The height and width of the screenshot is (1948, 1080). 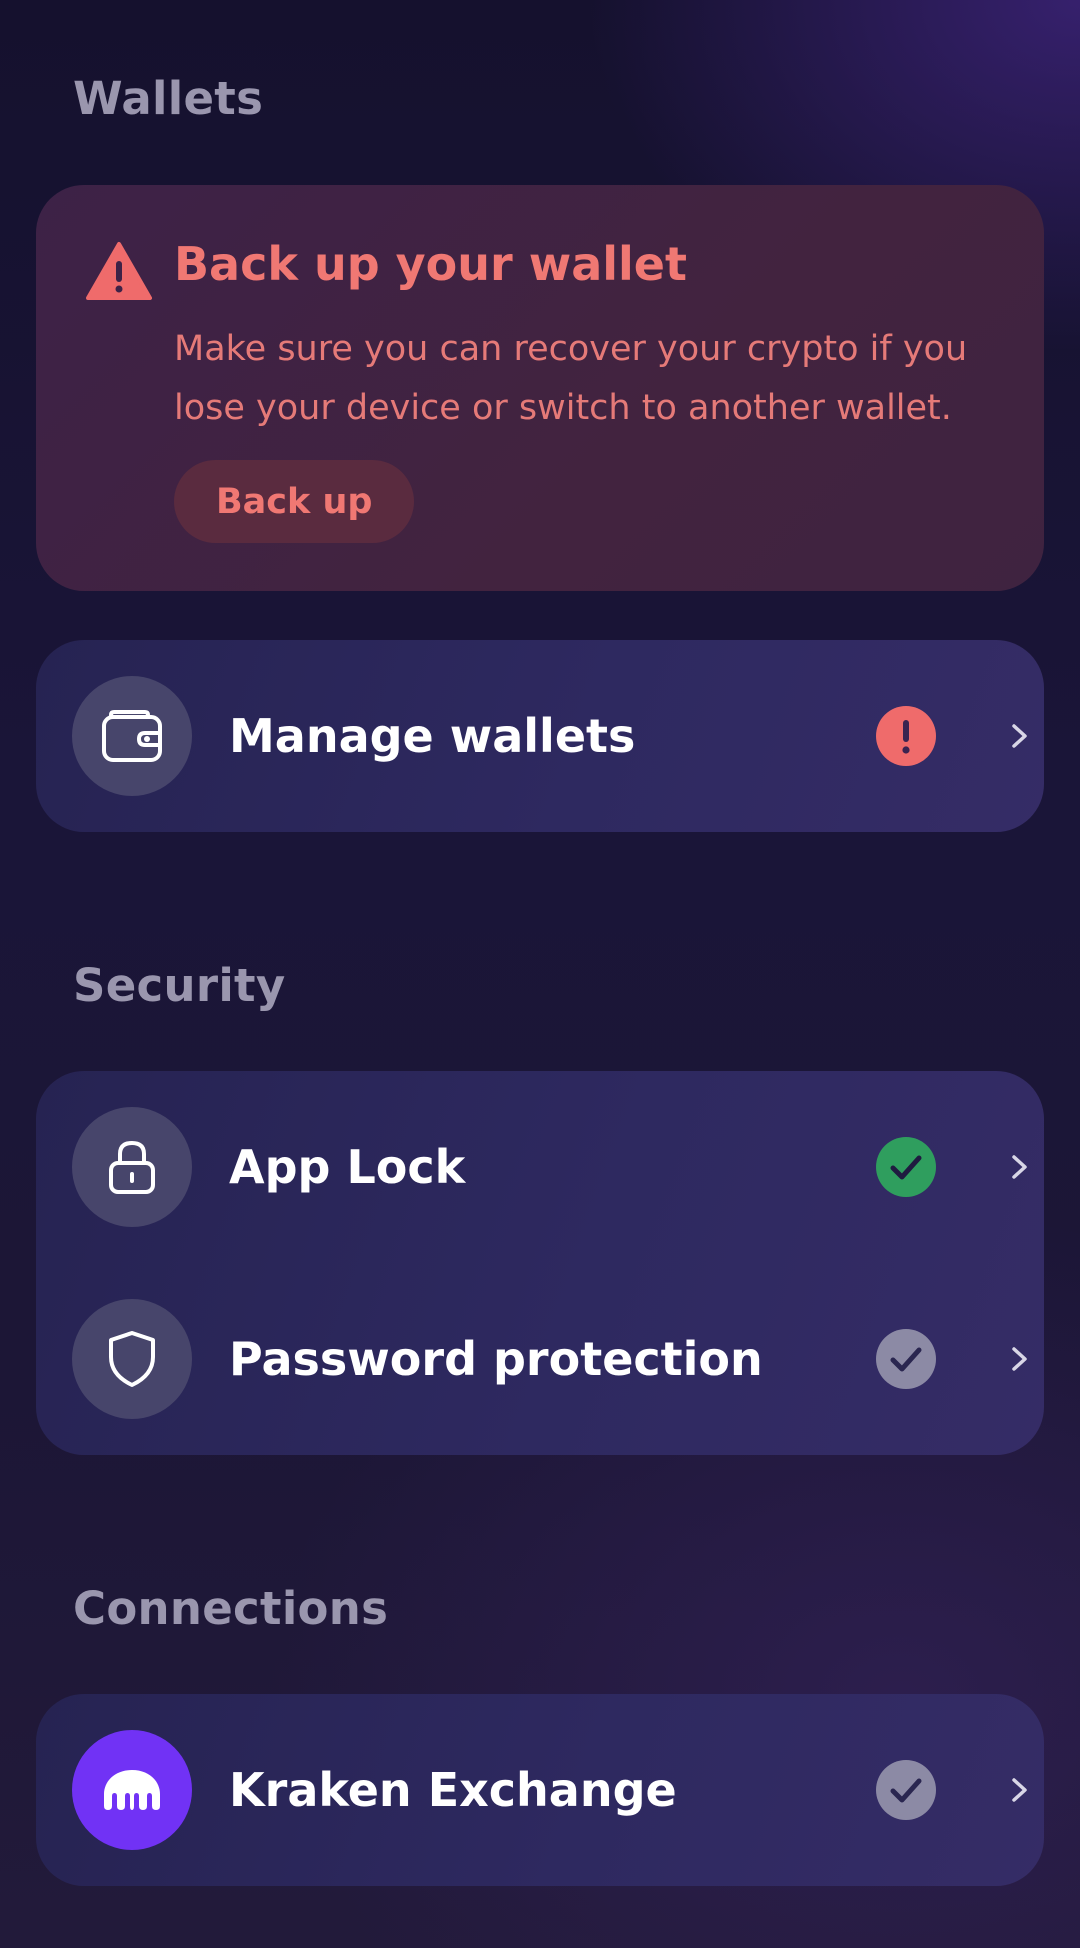 I want to click on manage-wallets-label: Manage wallets, so click(x=432, y=736).